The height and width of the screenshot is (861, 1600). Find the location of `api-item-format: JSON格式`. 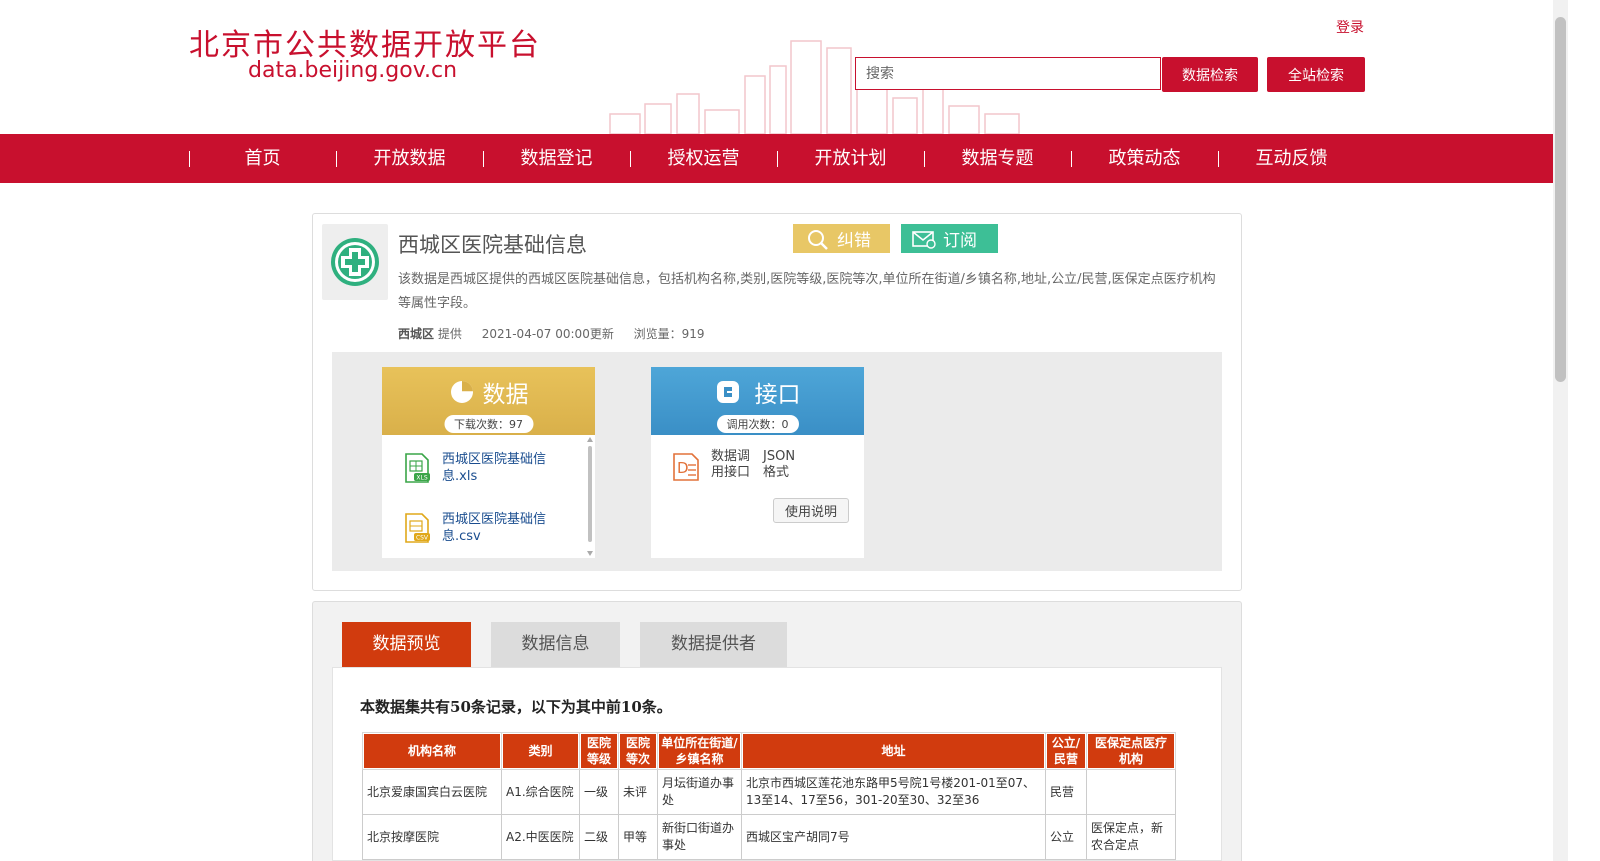

api-item-format: JSON格式 is located at coordinates (779, 464).